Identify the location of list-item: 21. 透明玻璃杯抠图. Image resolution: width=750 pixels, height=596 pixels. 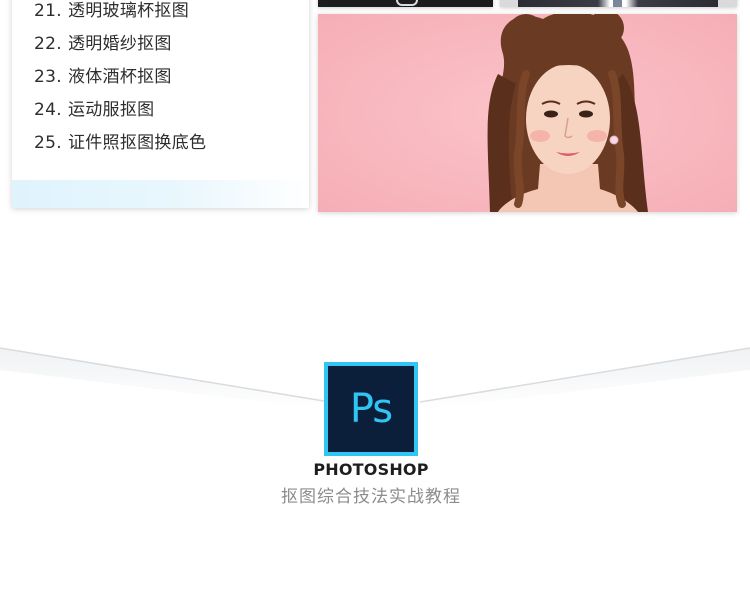
(120, 14).